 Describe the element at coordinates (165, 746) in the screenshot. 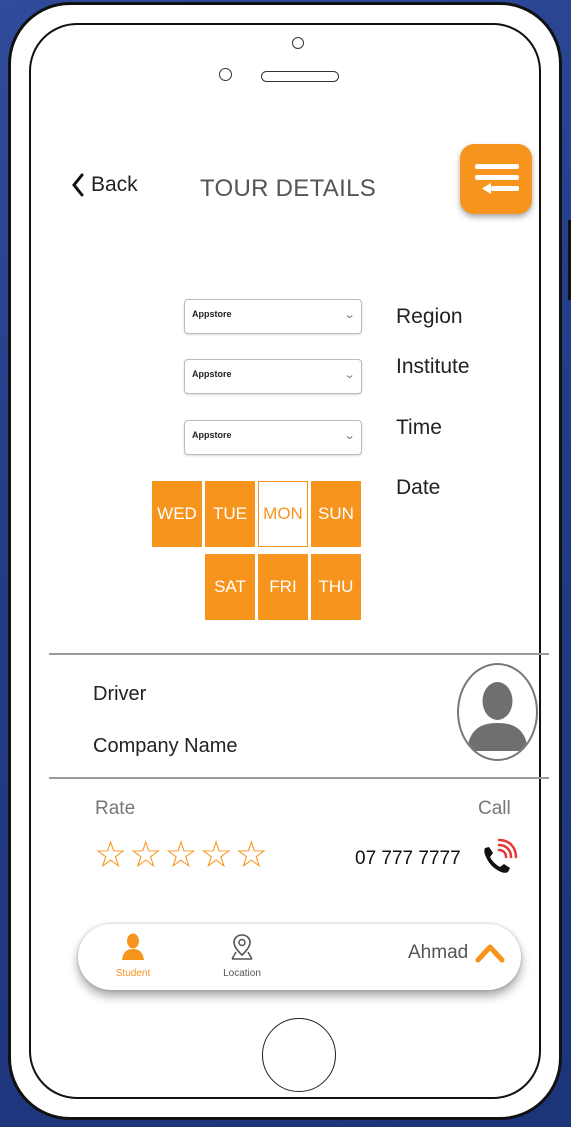

I see `company-name-label: Company Name` at that location.